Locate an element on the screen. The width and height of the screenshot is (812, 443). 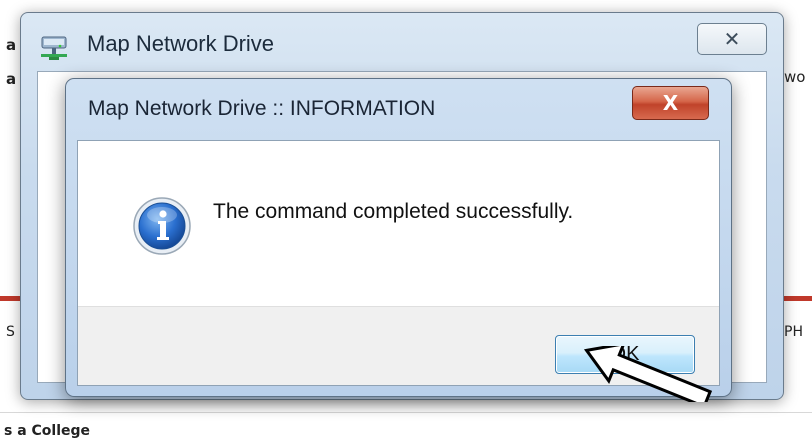
close-icon: ✕ is located at coordinates (732, 39).